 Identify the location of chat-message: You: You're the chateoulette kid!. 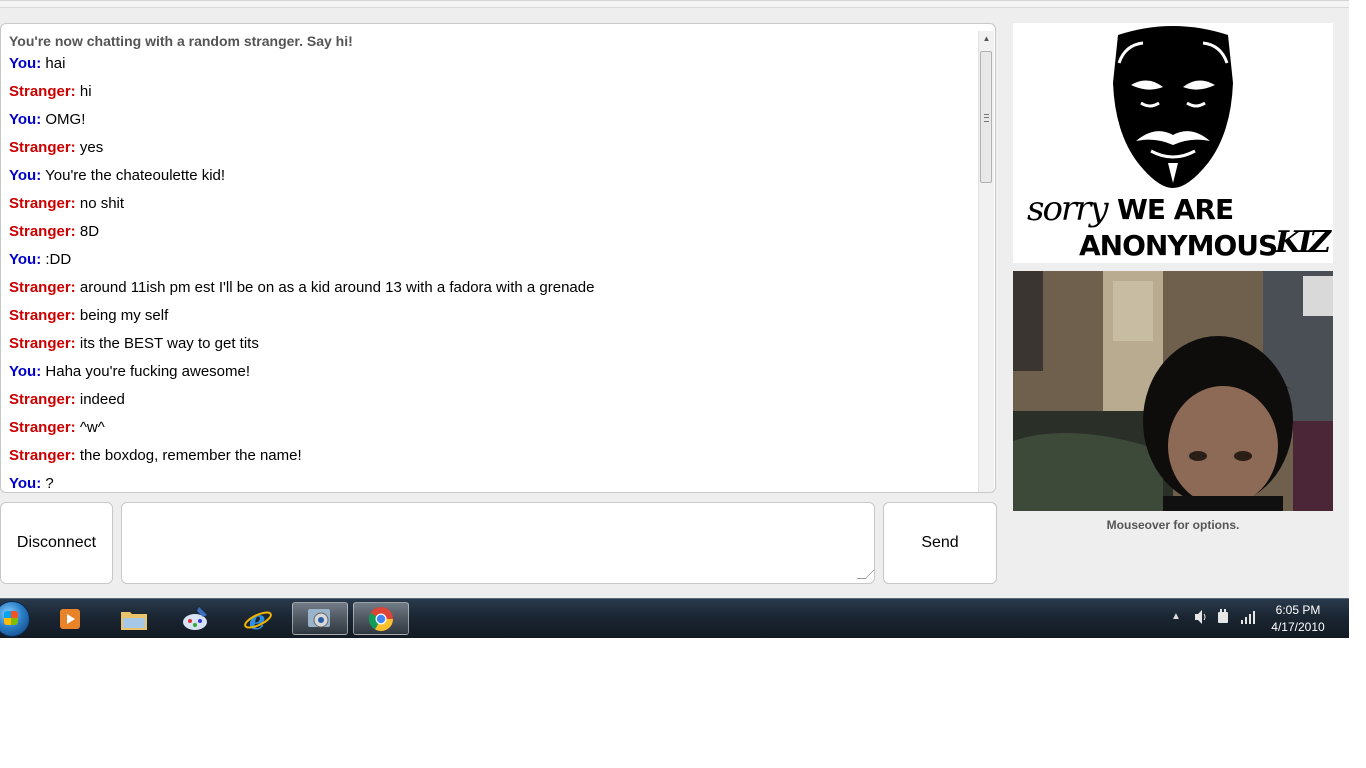
(492, 181).